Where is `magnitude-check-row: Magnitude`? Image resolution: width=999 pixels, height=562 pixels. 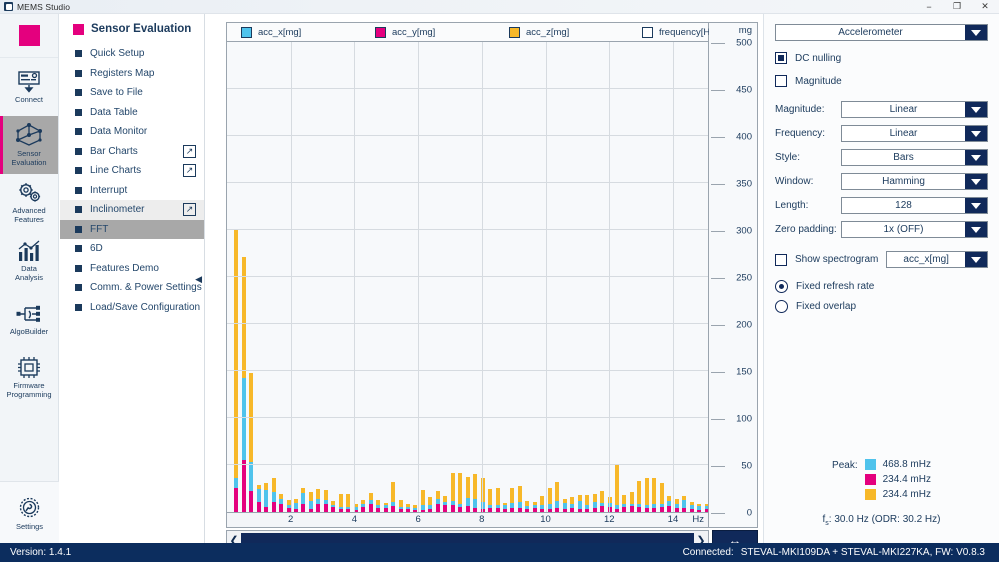
magnitude-check-row: Magnitude is located at coordinates (881, 81).